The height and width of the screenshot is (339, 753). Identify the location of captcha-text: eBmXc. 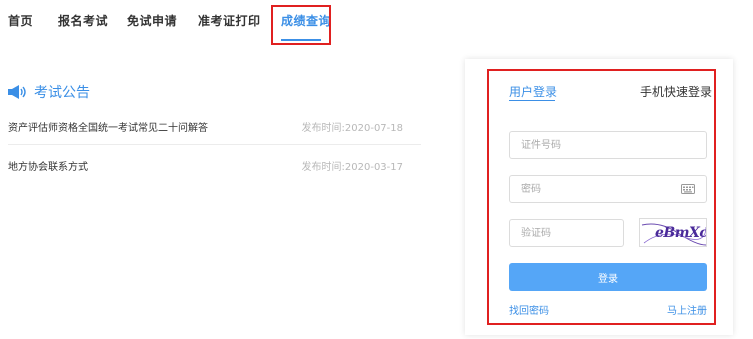
(681, 233).